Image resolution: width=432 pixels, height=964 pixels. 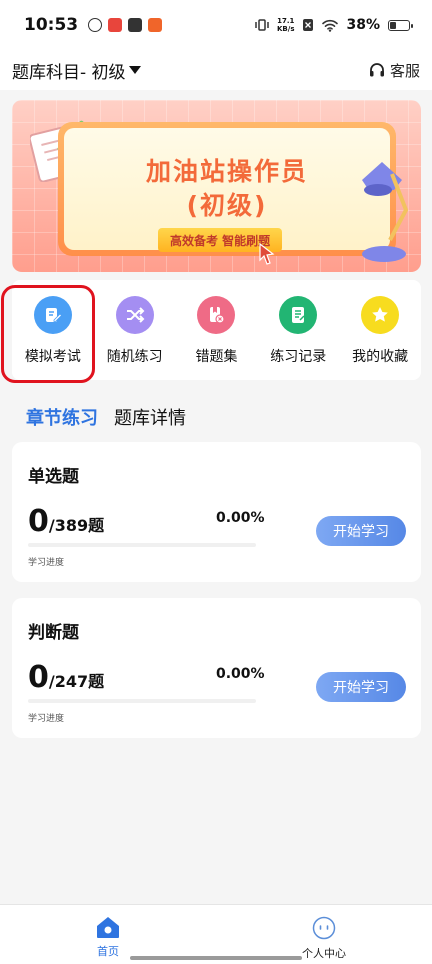 I want to click on quick-action-random-practice: 随机练习, so click(x=135, y=330).